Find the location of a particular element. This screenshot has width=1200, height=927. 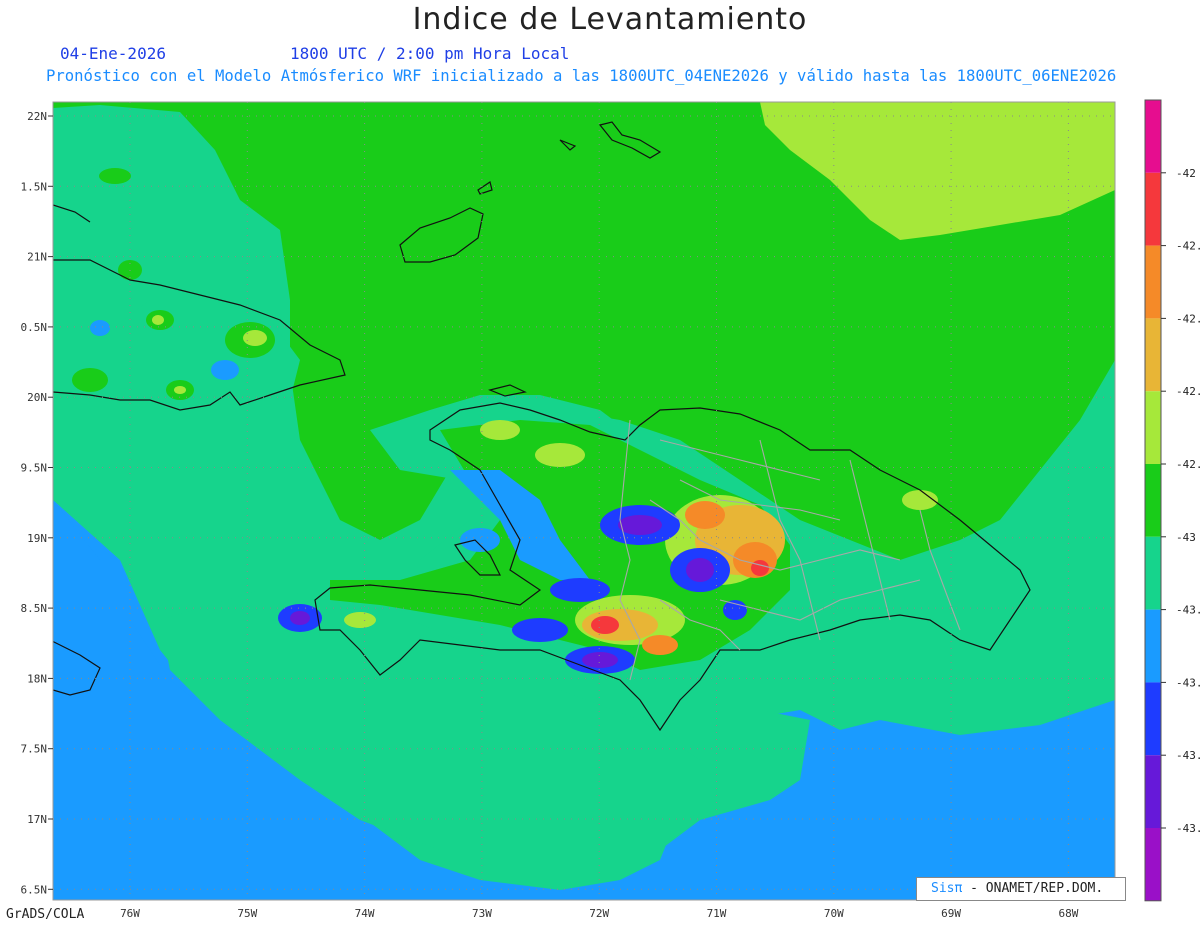

colorbar-label: -42.2 is located at coordinates (1188, 246).